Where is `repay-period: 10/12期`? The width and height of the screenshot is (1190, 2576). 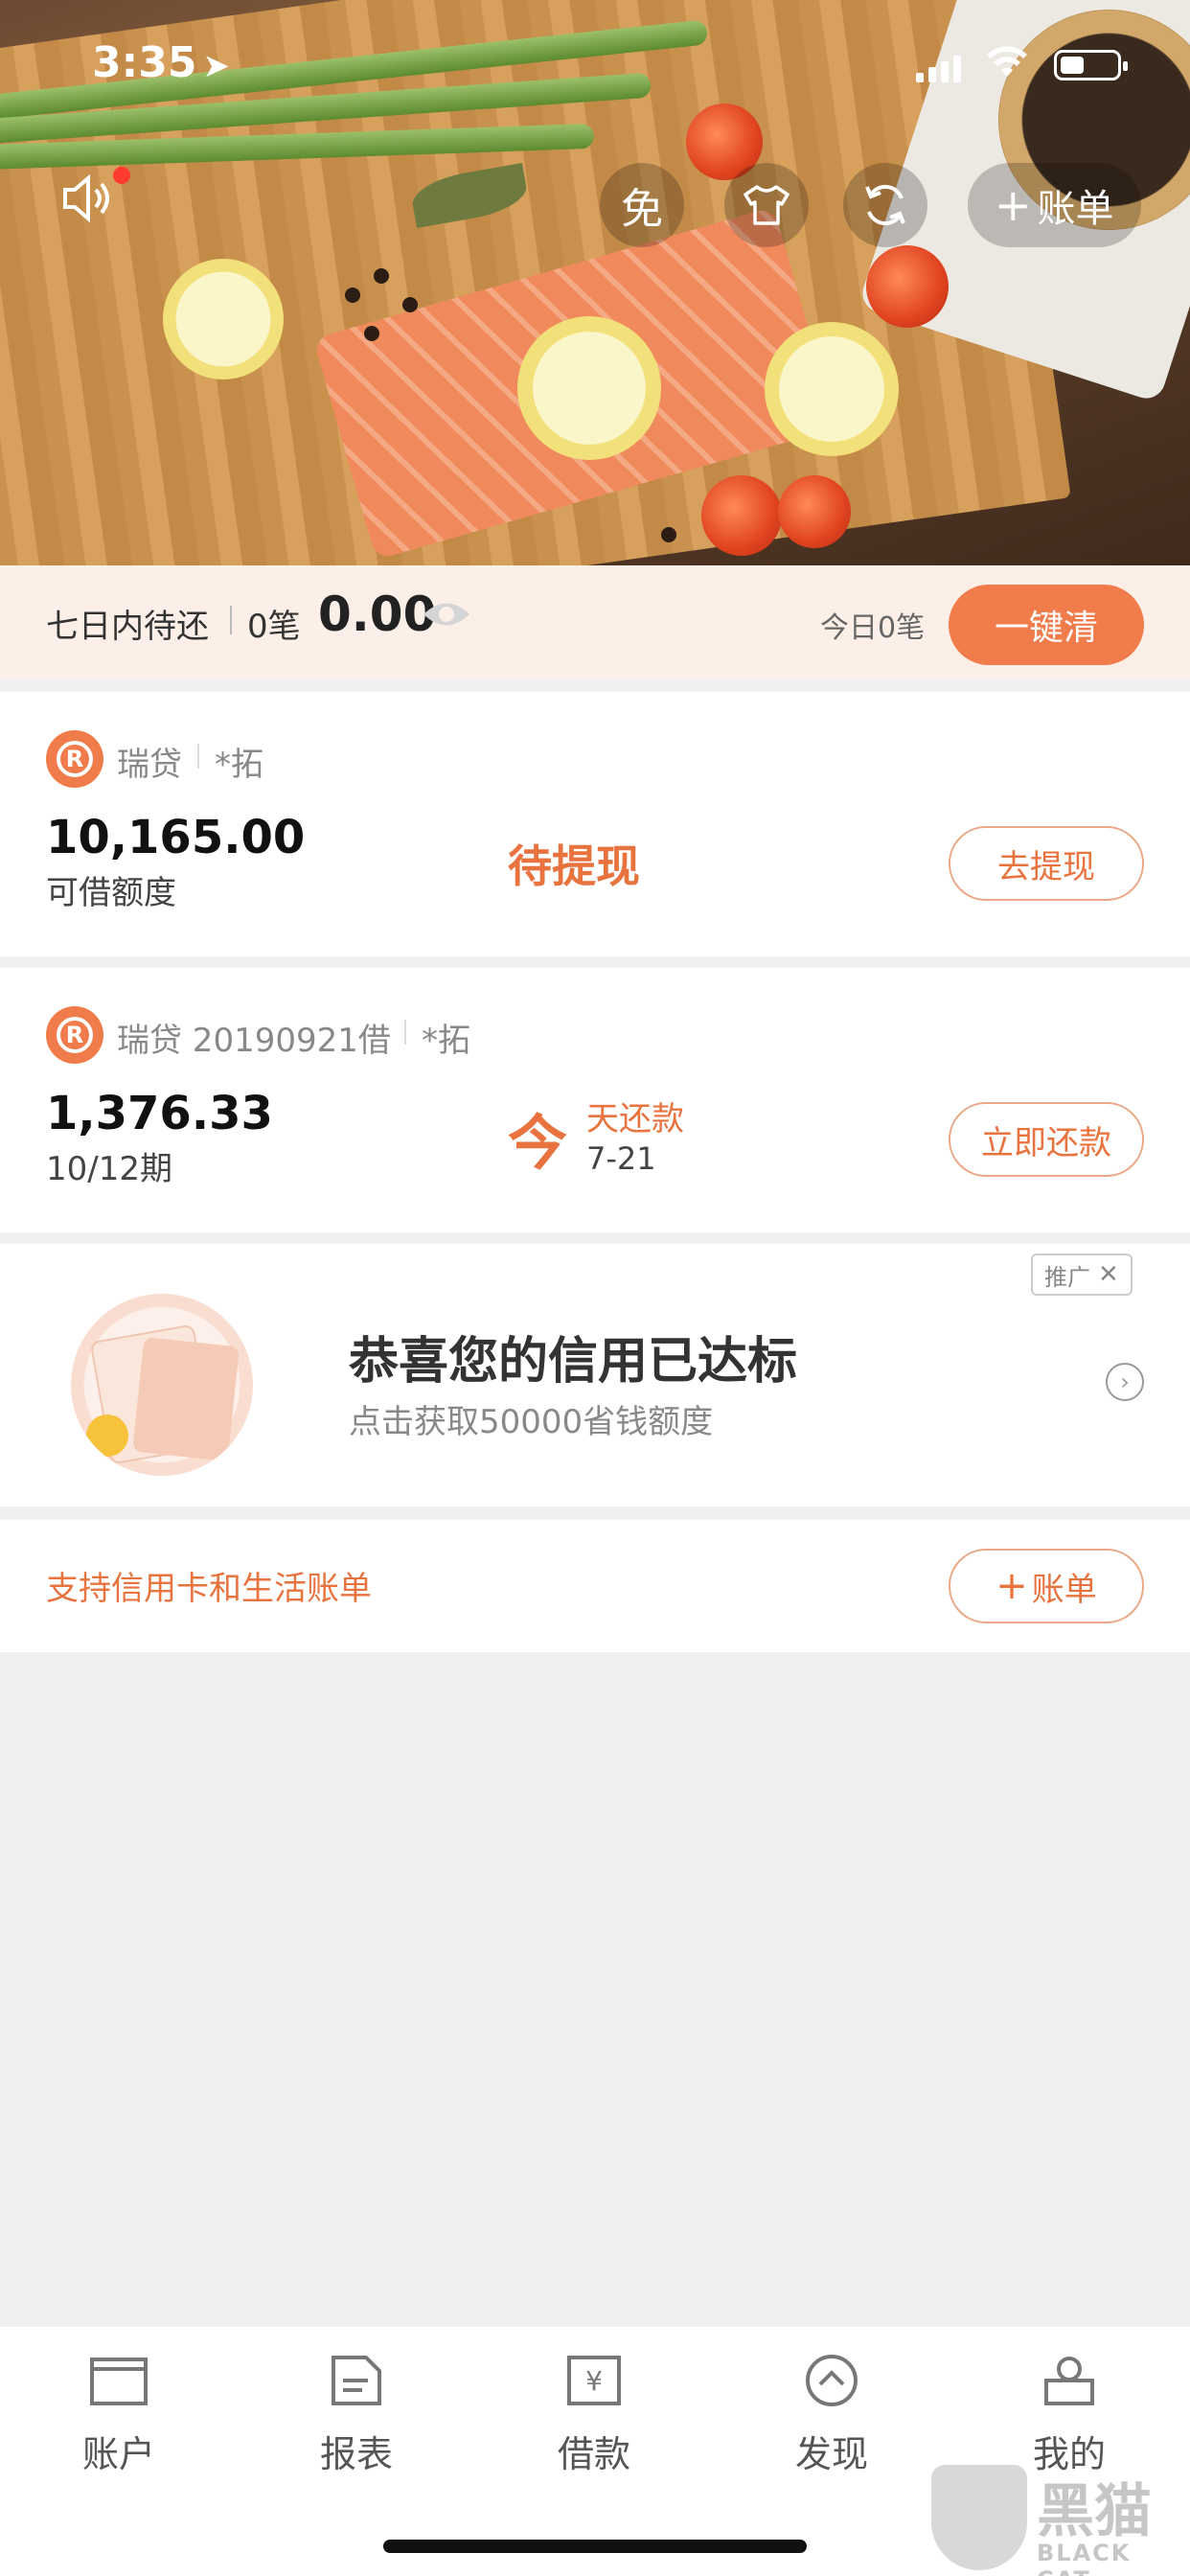 repay-period: 10/12期 is located at coordinates (109, 1169).